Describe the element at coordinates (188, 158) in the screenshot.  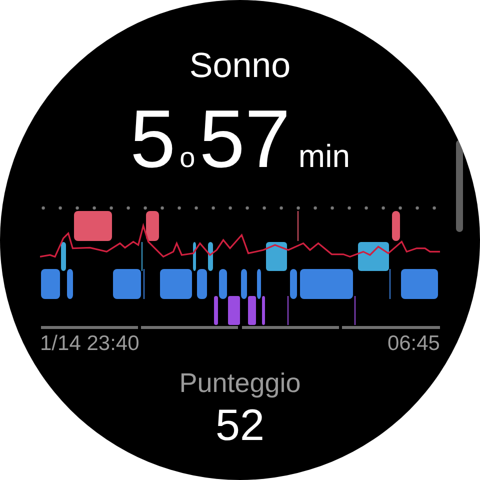
I see `hours-unit: o` at that location.